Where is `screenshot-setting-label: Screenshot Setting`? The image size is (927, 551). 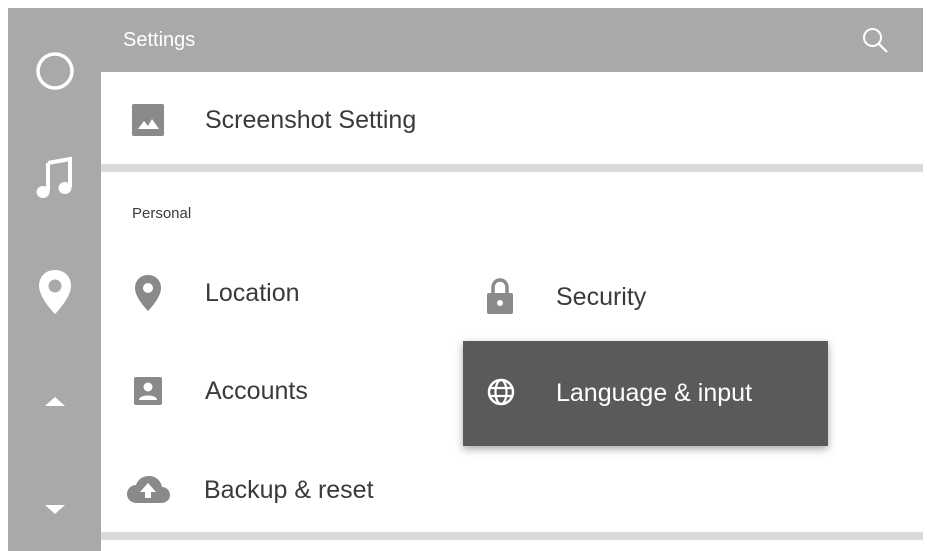 screenshot-setting-label: Screenshot Setting is located at coordinates (311, 119).